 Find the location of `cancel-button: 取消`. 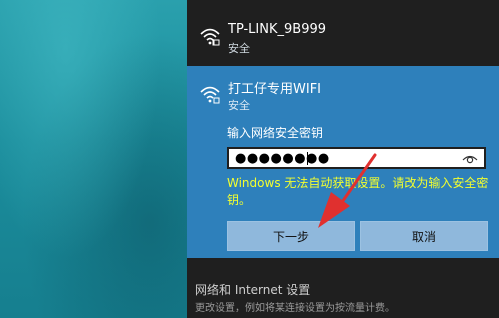

cancel-button: 取消 is located at coordinates (424, 236).